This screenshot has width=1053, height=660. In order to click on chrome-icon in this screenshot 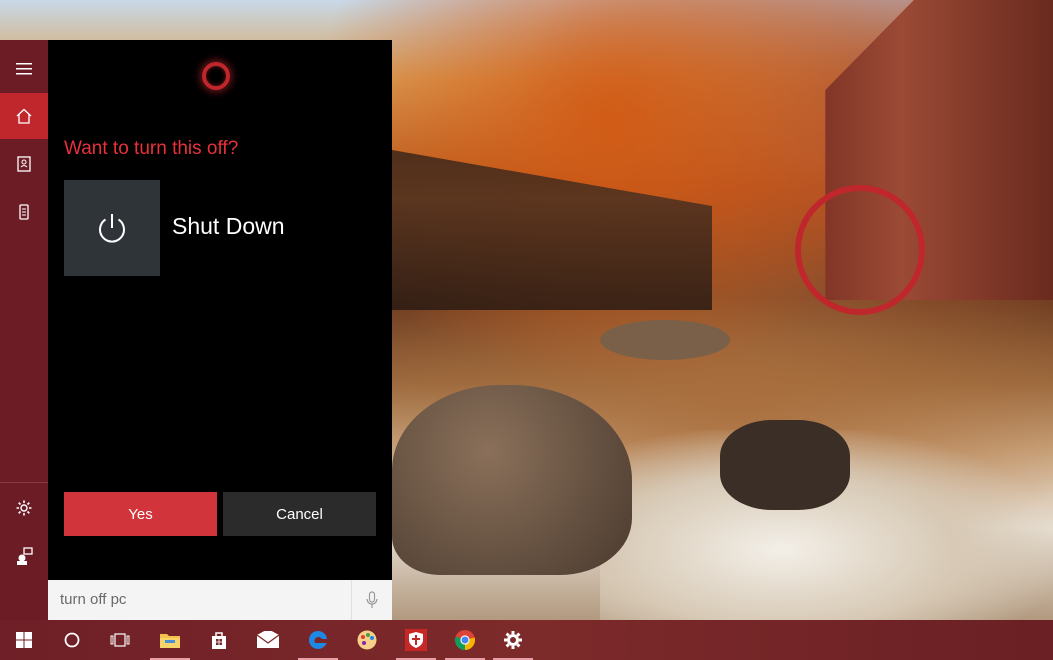, I will do `click(465, 640)`.